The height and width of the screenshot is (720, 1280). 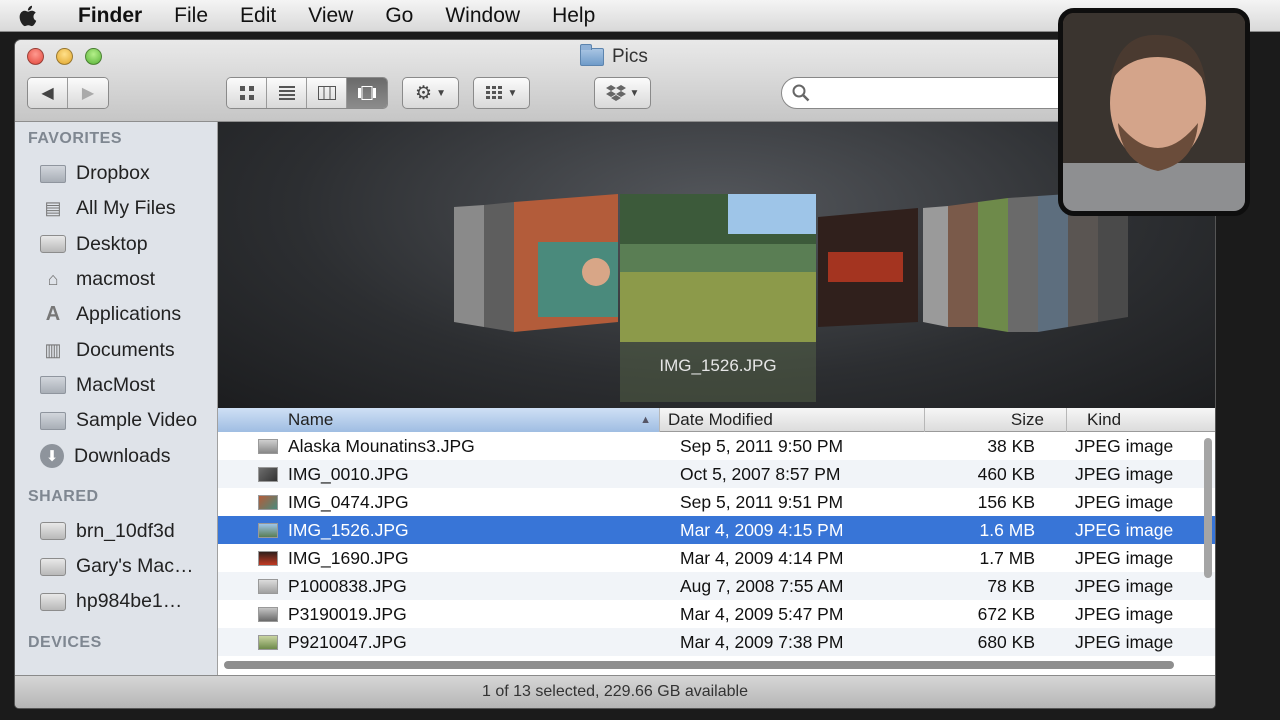 What do you see at coordinates (116, 349) in the screenshot?
I see `sidebar-item-documents: ▥ Documents` at bounding box center [116, 349].